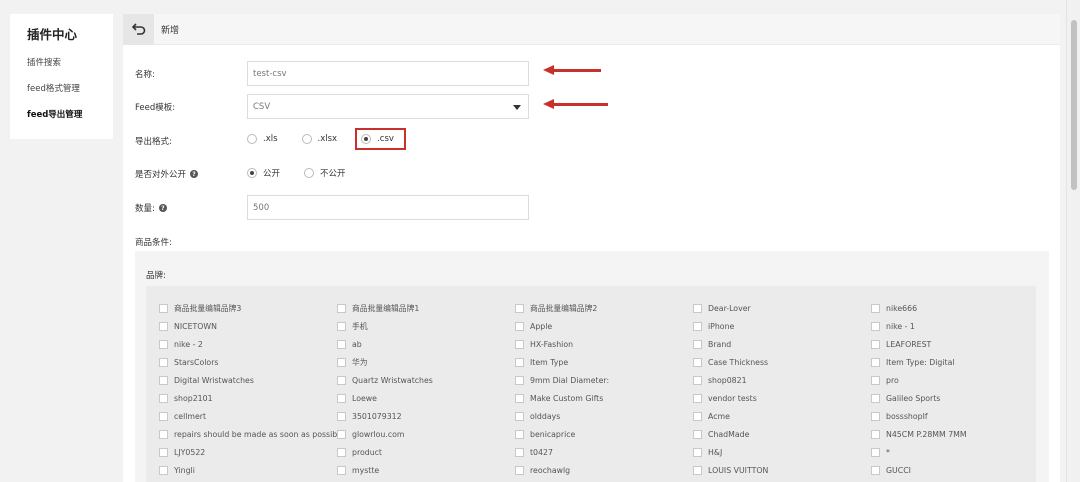 The image size is (1080, 482). What do you see at coordinates (960, 326) in the screenshot?
I see `brand-checkbox-item: nike - 1` at bounding box center [960, 326].